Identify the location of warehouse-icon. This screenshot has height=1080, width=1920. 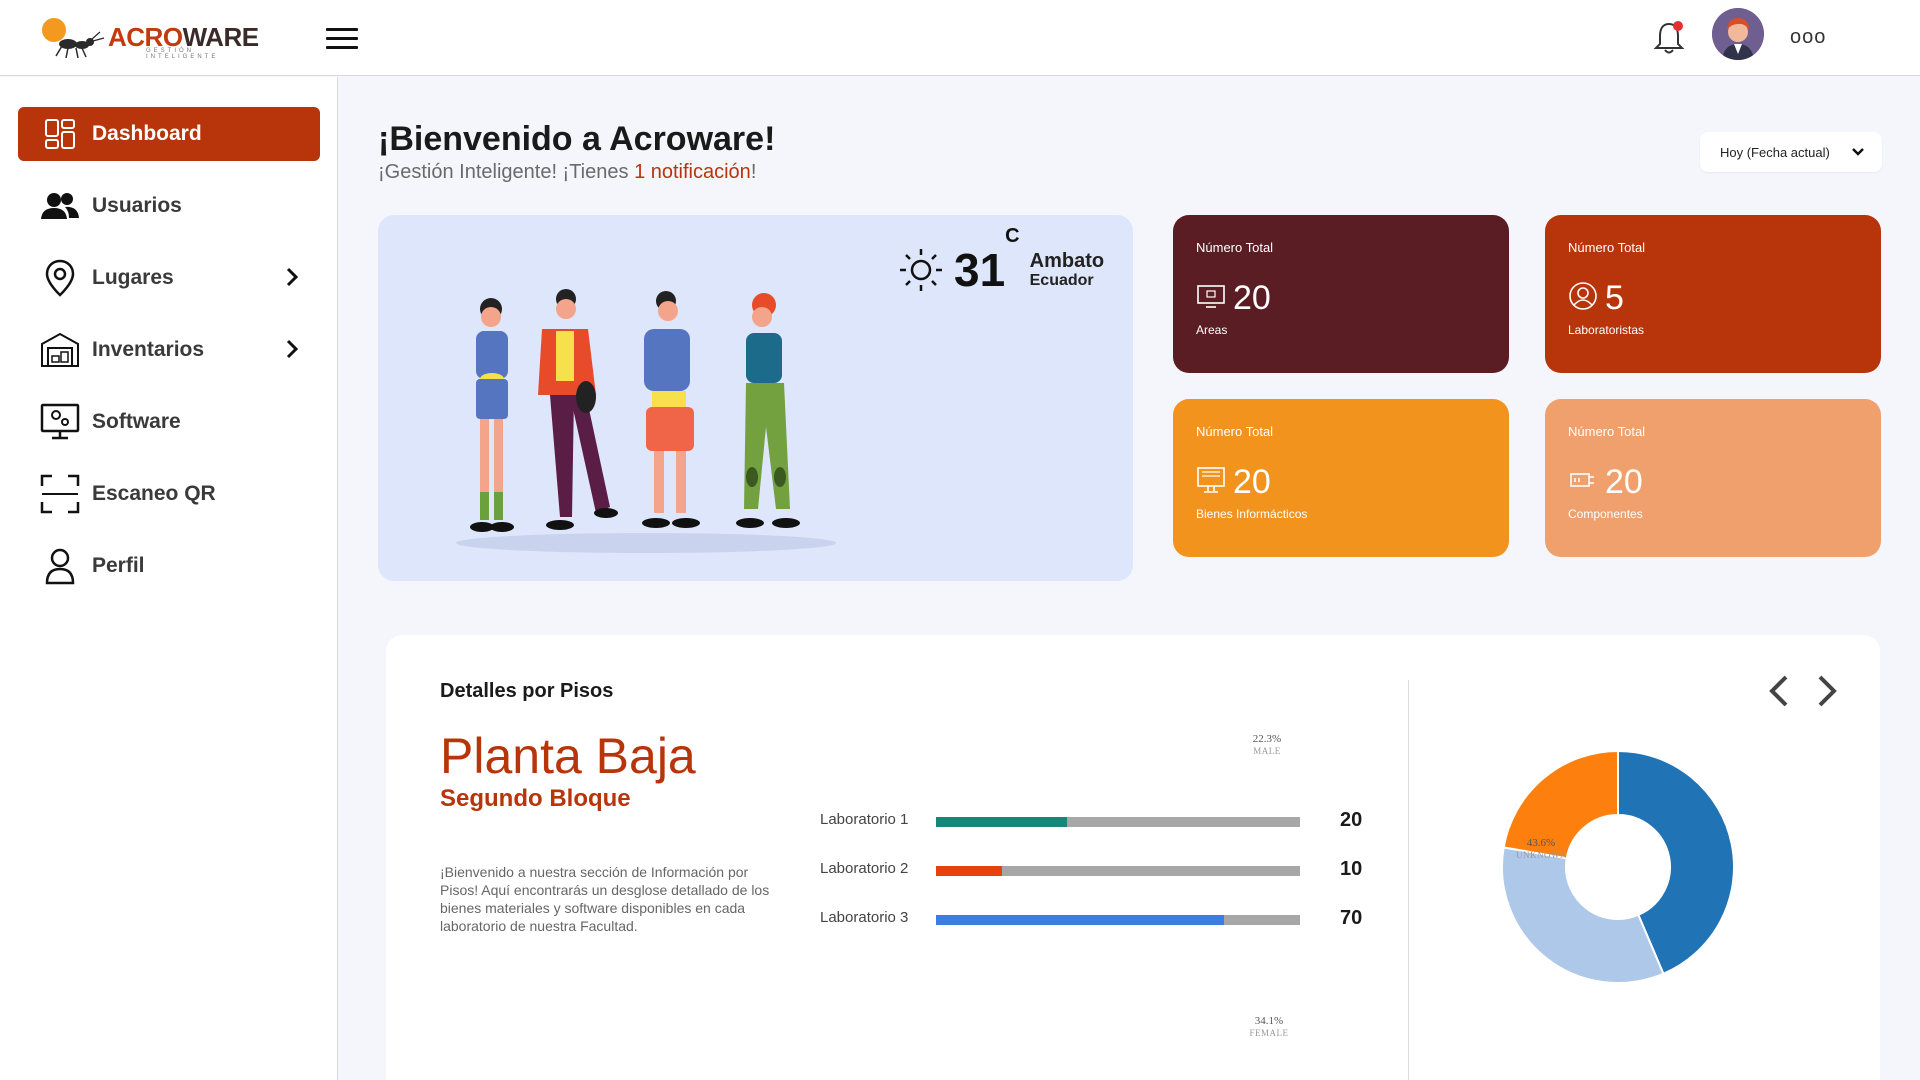
(60, 350).